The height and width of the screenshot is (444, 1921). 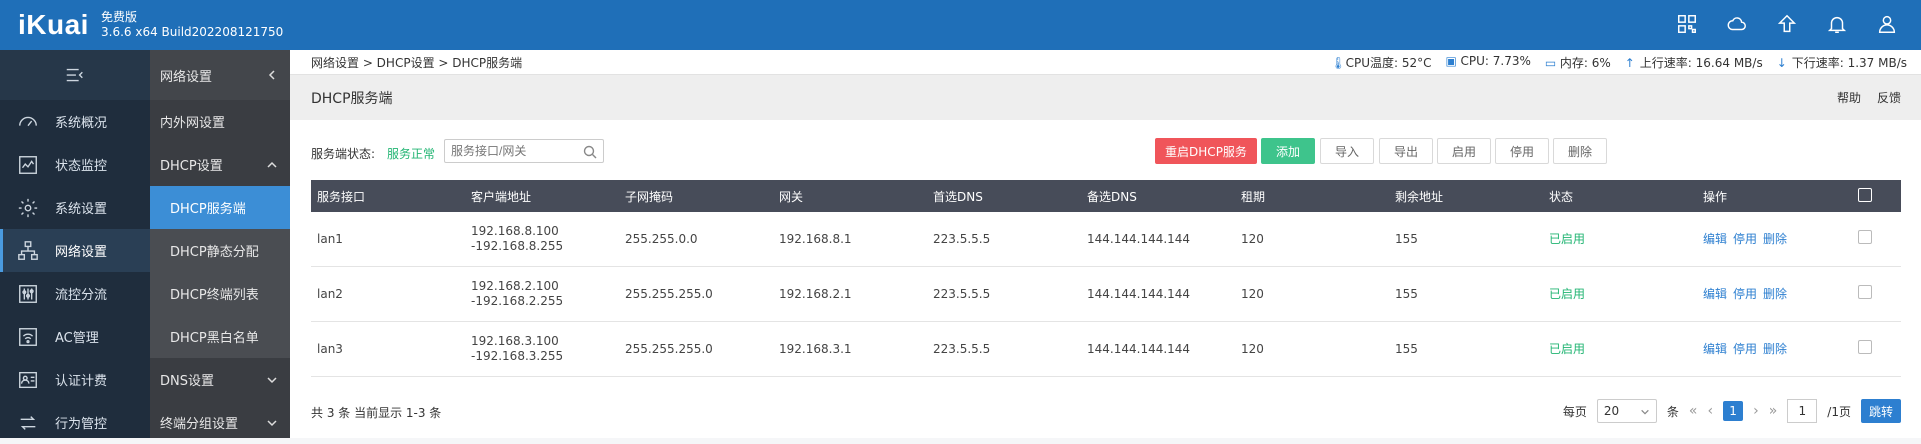 I want to click on breadcrumb: 网络设置 > DHCP设置 > DHCP服务端, so click(x=417, y=62).